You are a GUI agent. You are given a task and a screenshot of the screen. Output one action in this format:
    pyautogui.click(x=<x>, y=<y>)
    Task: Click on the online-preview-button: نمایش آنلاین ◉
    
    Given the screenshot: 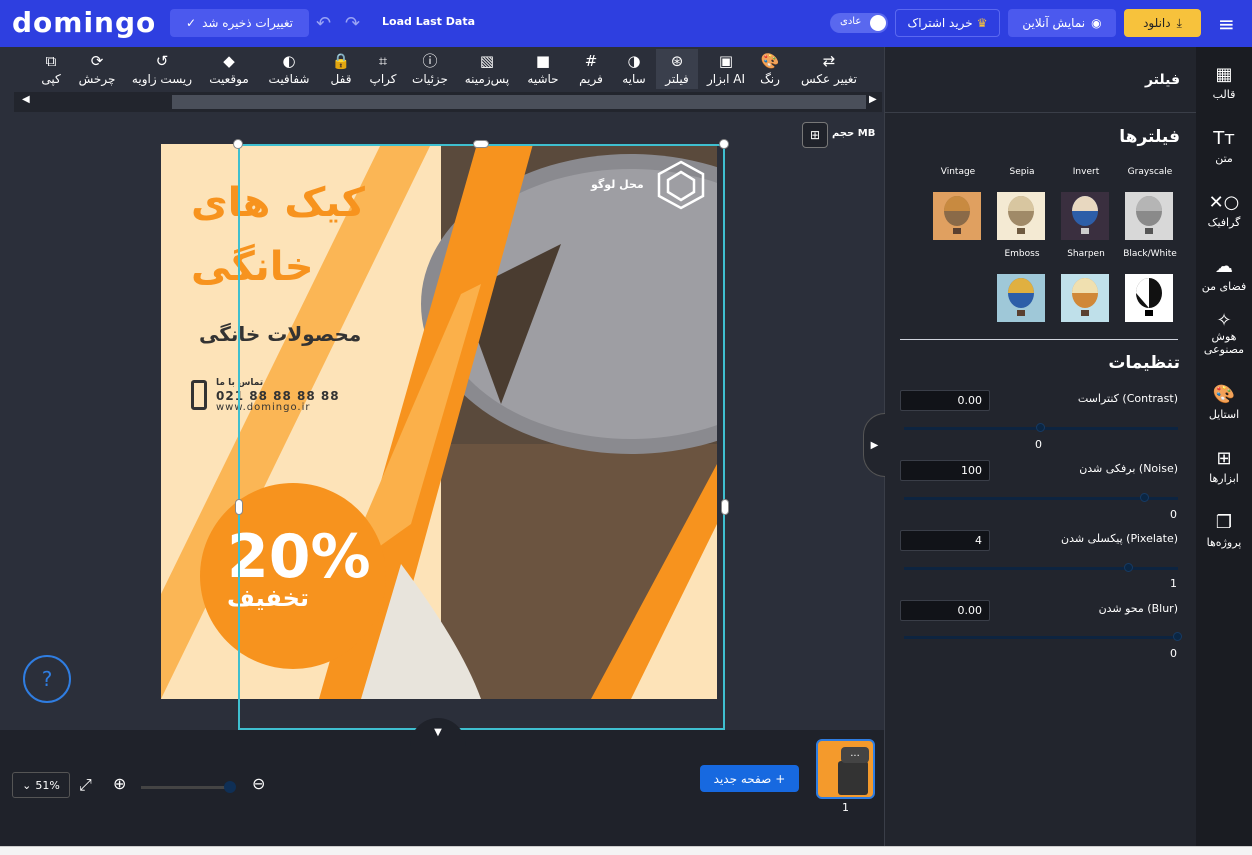 What is the action you would take?
    pyautogui.click(x=1062, y=23)
    